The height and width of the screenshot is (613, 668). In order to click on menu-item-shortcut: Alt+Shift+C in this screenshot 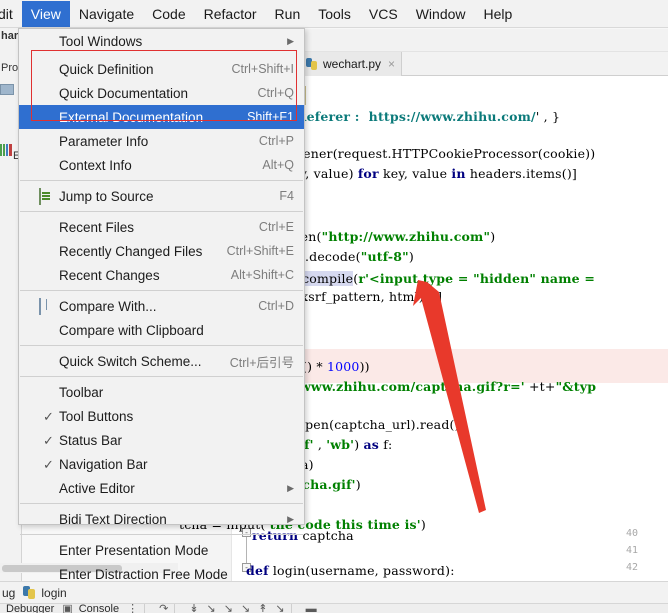, I will do `click(262, 275)`.